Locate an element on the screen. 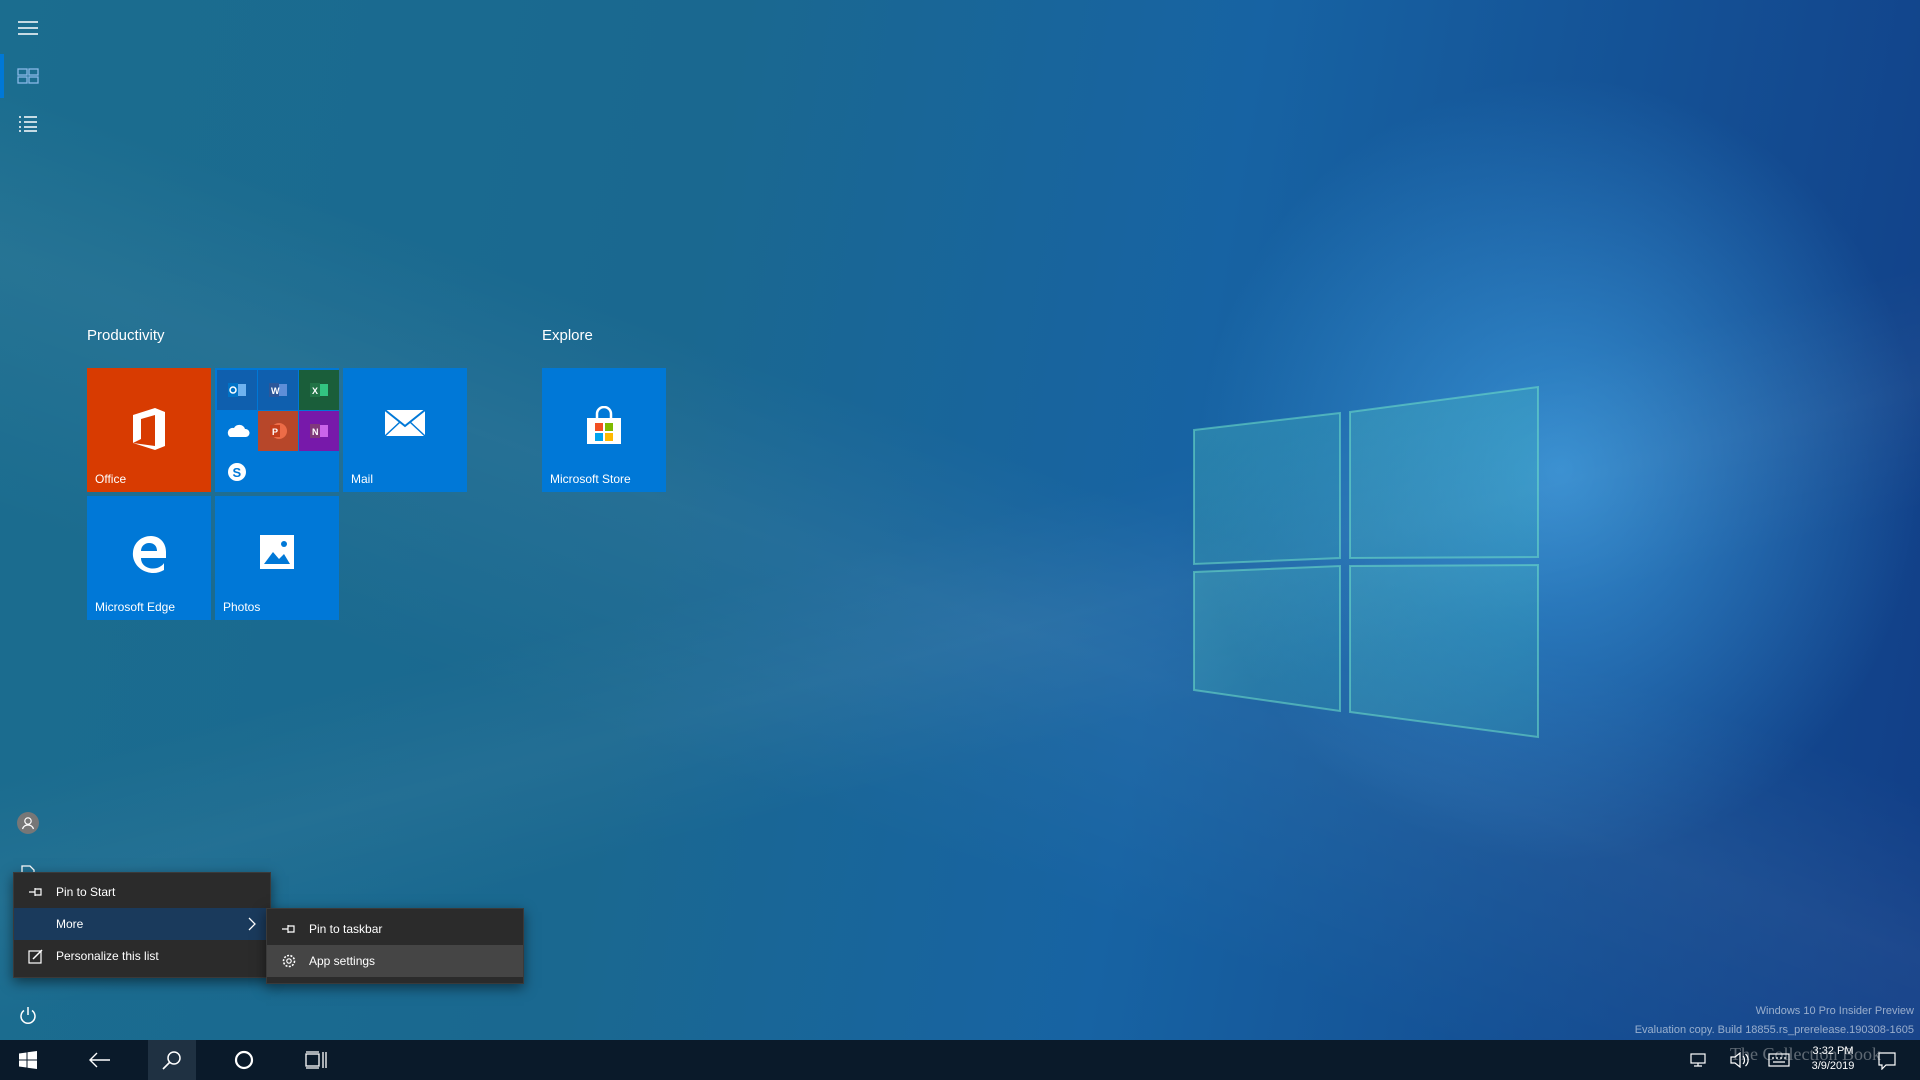  menu-item-label: More is located at coordinates (70, 924).